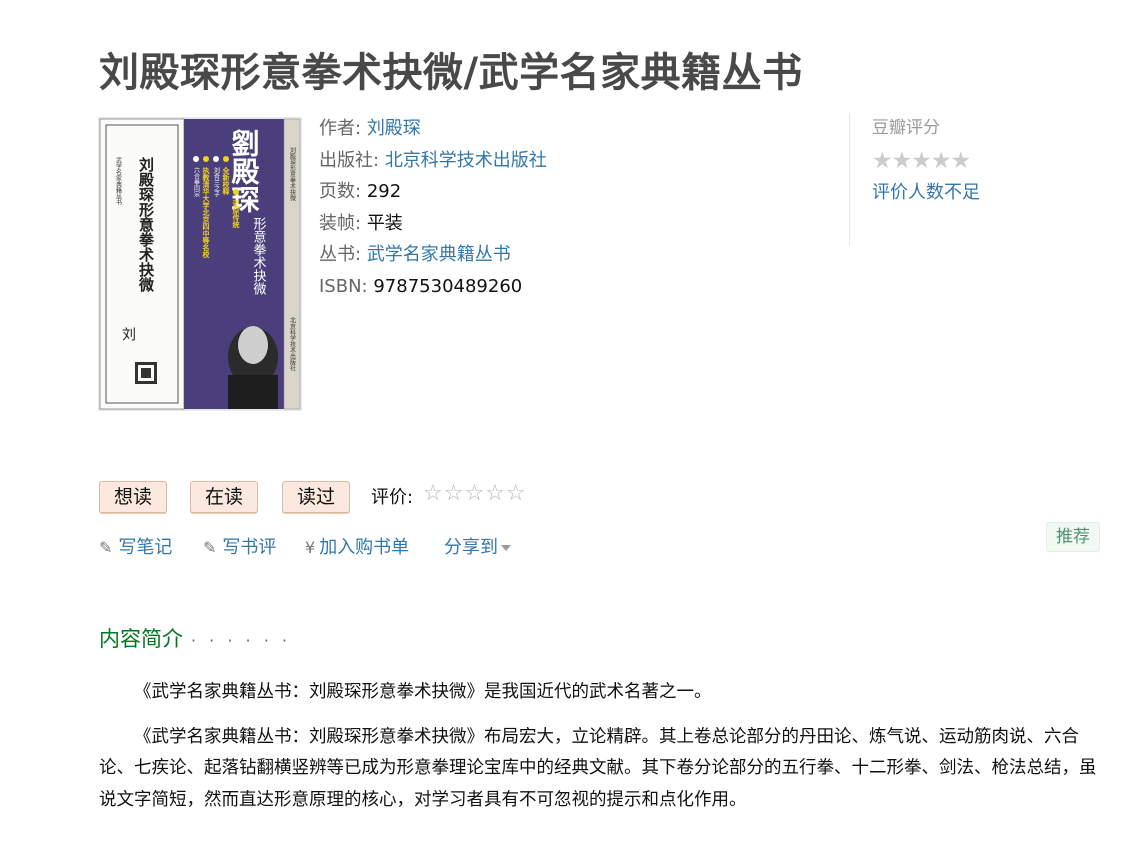 The height and width of the screenshot is (846, 1142). I want to click on info-pages-row: 页数: 292, so click(433, 192).